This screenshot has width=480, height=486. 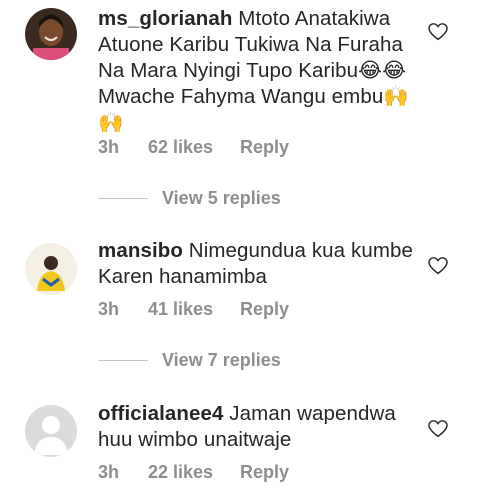 What do you see at coordinates (165, 18) in the screenshot?
I see `comment-username: ms_glorianah` at bounding box center [165, 18].